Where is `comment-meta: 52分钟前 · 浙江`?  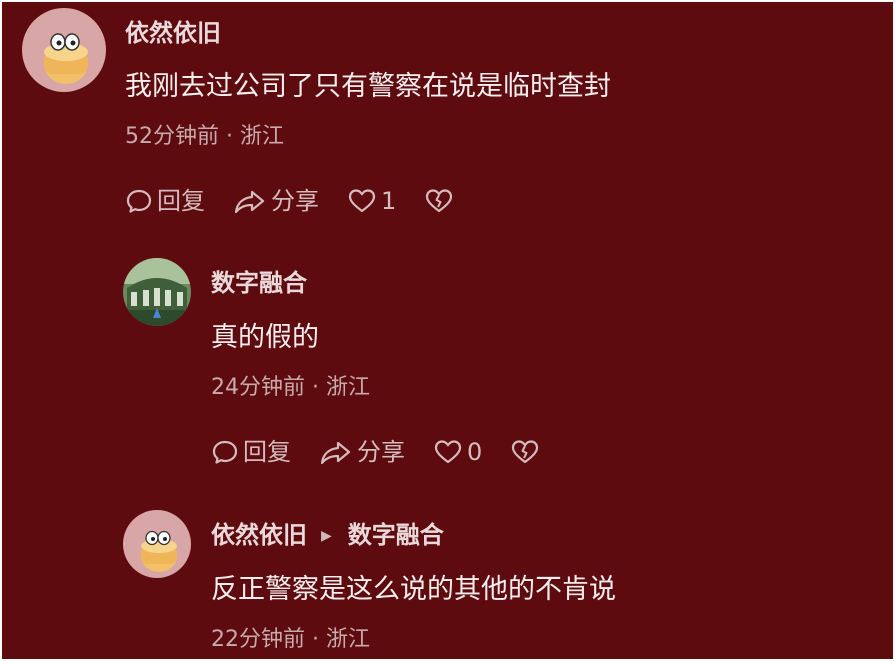 comment-meta: 52分钟前 · 浙江 is located at coordinates (204, 136).